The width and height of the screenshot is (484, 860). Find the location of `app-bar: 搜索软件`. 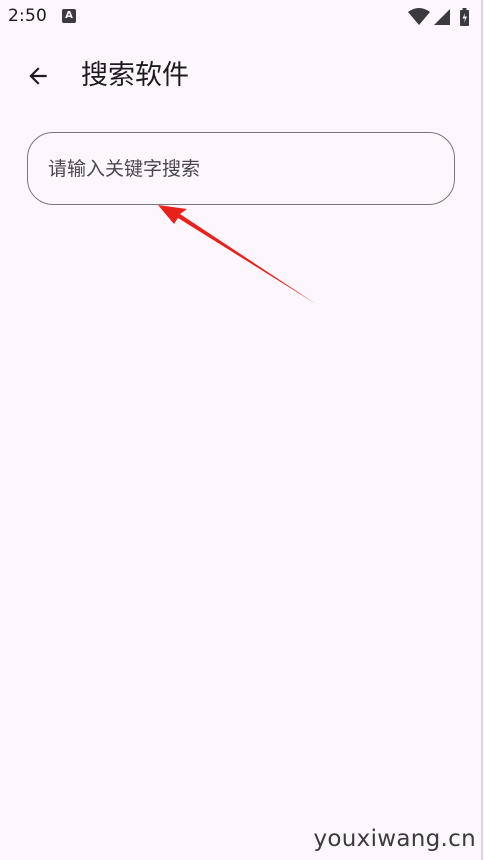

app-bar: 搜索软件 is located at coordinates (242, 76).